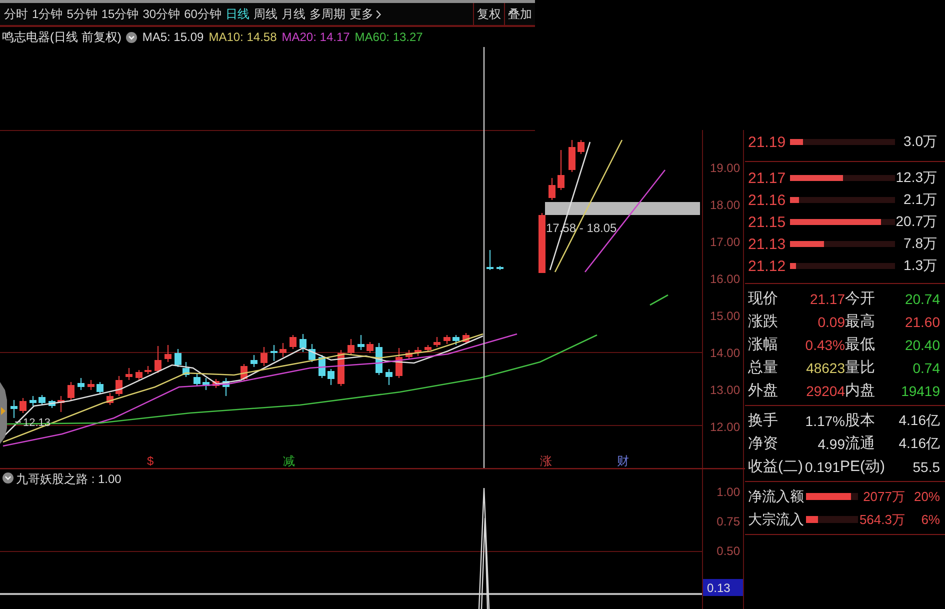 The image size is (945, 609). I want to click on axis-label: 0.75, so click(728, 521).